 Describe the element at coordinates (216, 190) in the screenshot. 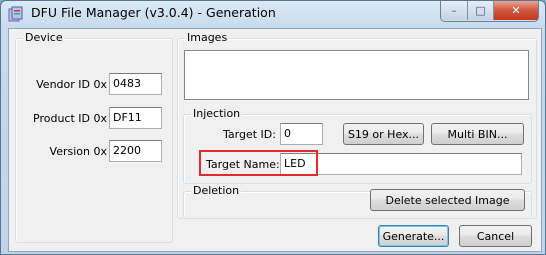

I see `deletion-legend: Deletion` at that location.